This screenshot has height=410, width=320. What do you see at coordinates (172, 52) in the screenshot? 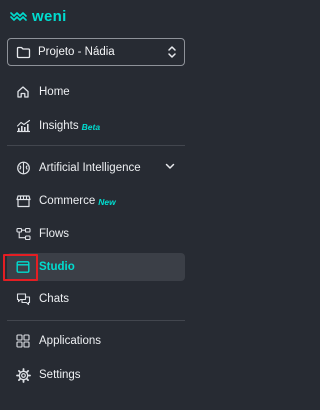
I see `chevron-up-down-icon` at bounding box center [172, 52].